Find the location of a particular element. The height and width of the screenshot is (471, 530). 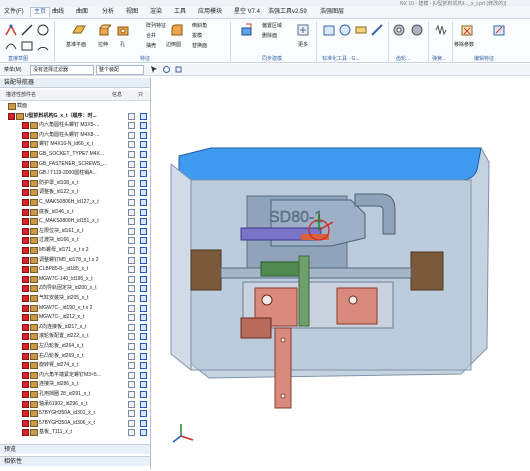

gear-2-icon is located at coordinates (417, 30).